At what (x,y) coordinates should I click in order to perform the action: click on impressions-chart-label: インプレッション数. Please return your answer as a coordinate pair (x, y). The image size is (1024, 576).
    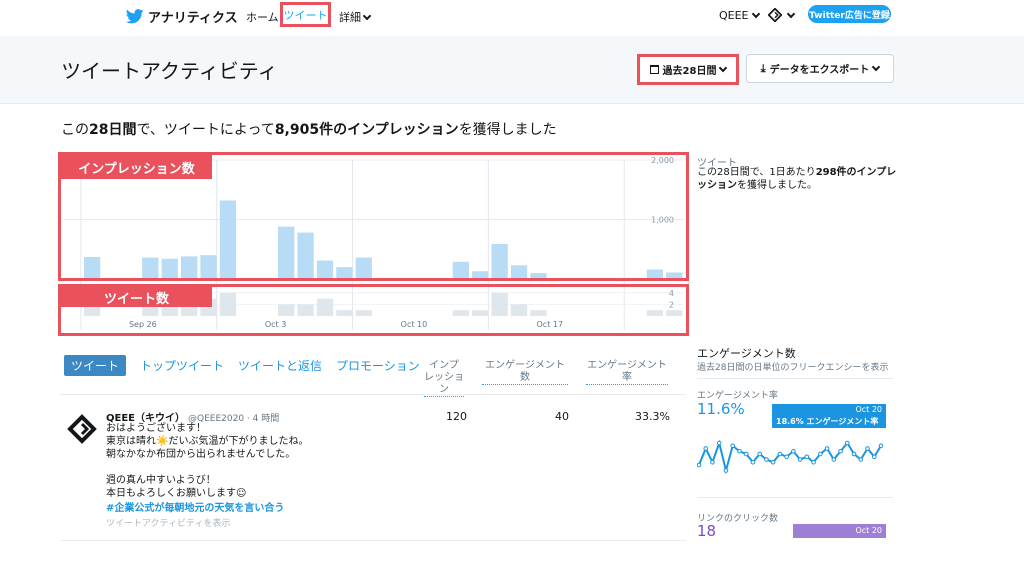
    Looking at the image, I should click on (136, 167).